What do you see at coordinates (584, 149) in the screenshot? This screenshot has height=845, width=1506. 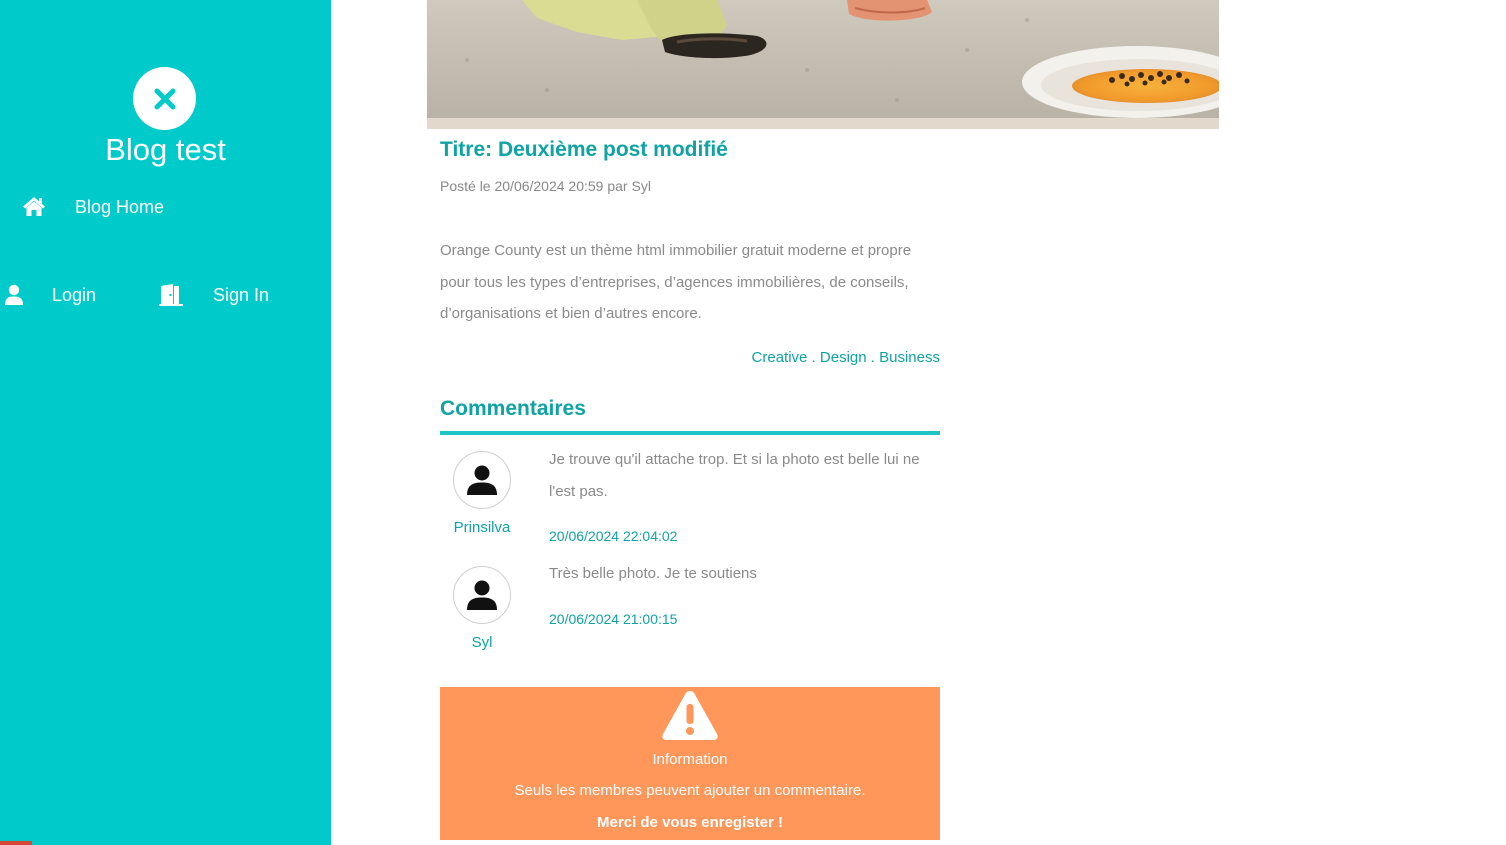 I see `post-title: Titre: Deuxième post modifié` at bounding box center [584, 149].